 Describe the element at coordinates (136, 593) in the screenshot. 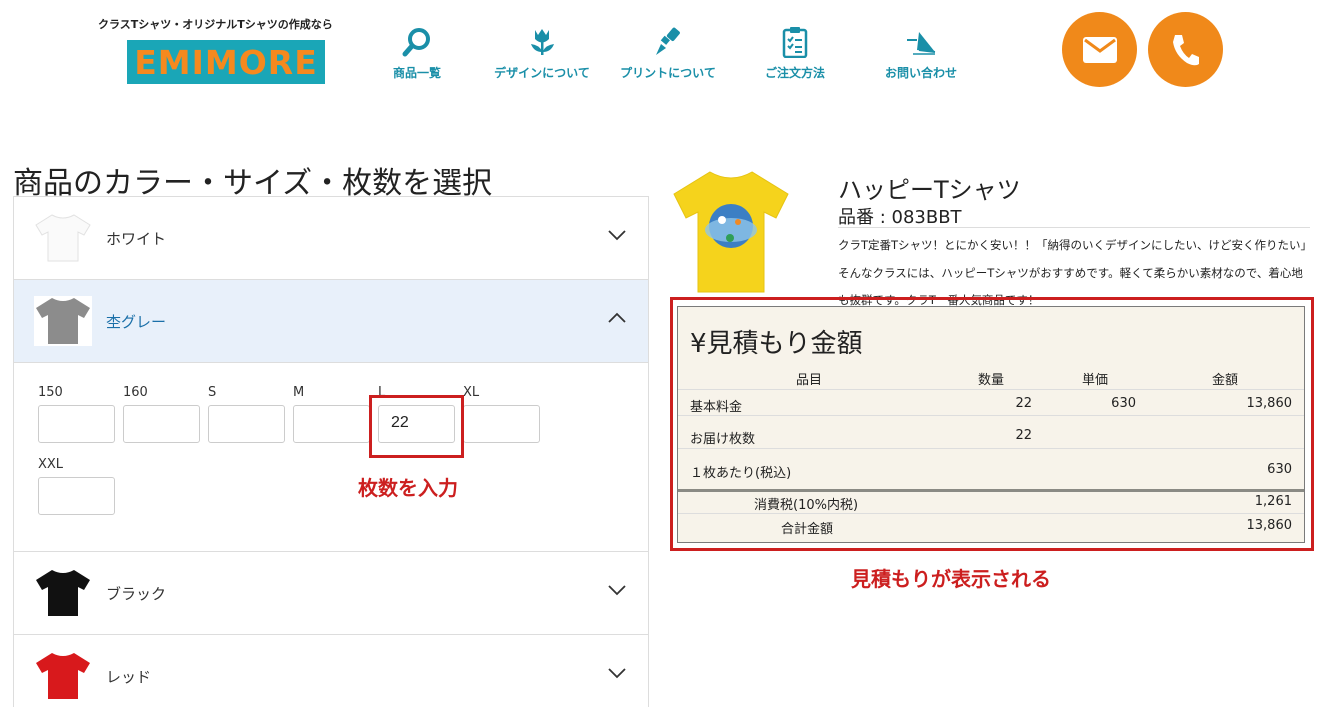

I see `color-label-black: ブラック` at that location.